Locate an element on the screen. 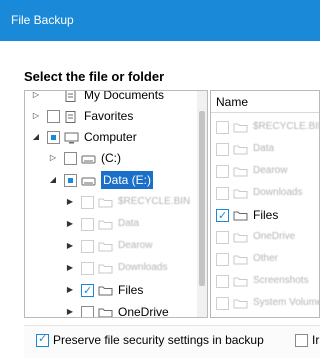 This screenshot has height=358, width=320. list-item-label: Other is located at coordinates (266, 258).